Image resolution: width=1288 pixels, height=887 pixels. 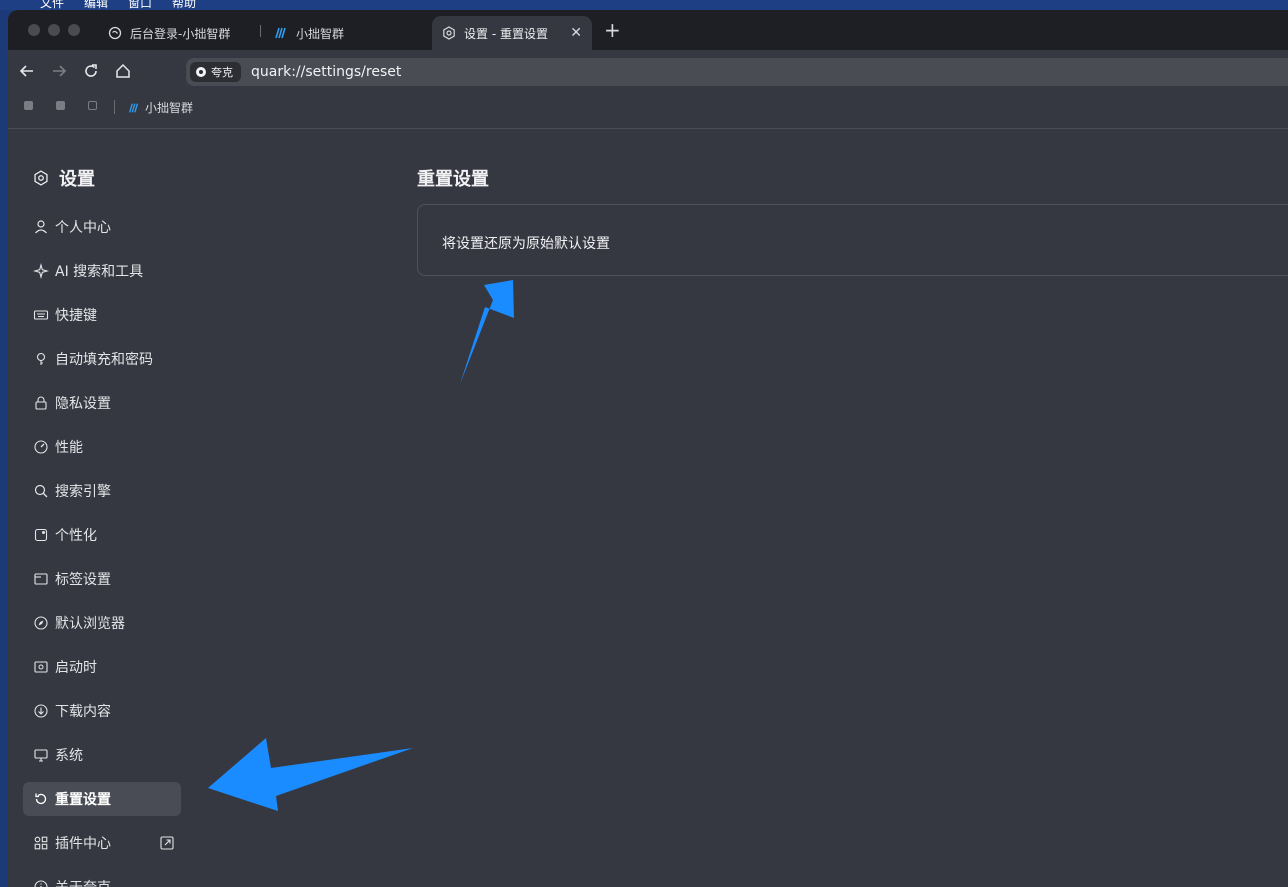 I want to click on menubar-item: 编辑, so click(x=96, y=5).